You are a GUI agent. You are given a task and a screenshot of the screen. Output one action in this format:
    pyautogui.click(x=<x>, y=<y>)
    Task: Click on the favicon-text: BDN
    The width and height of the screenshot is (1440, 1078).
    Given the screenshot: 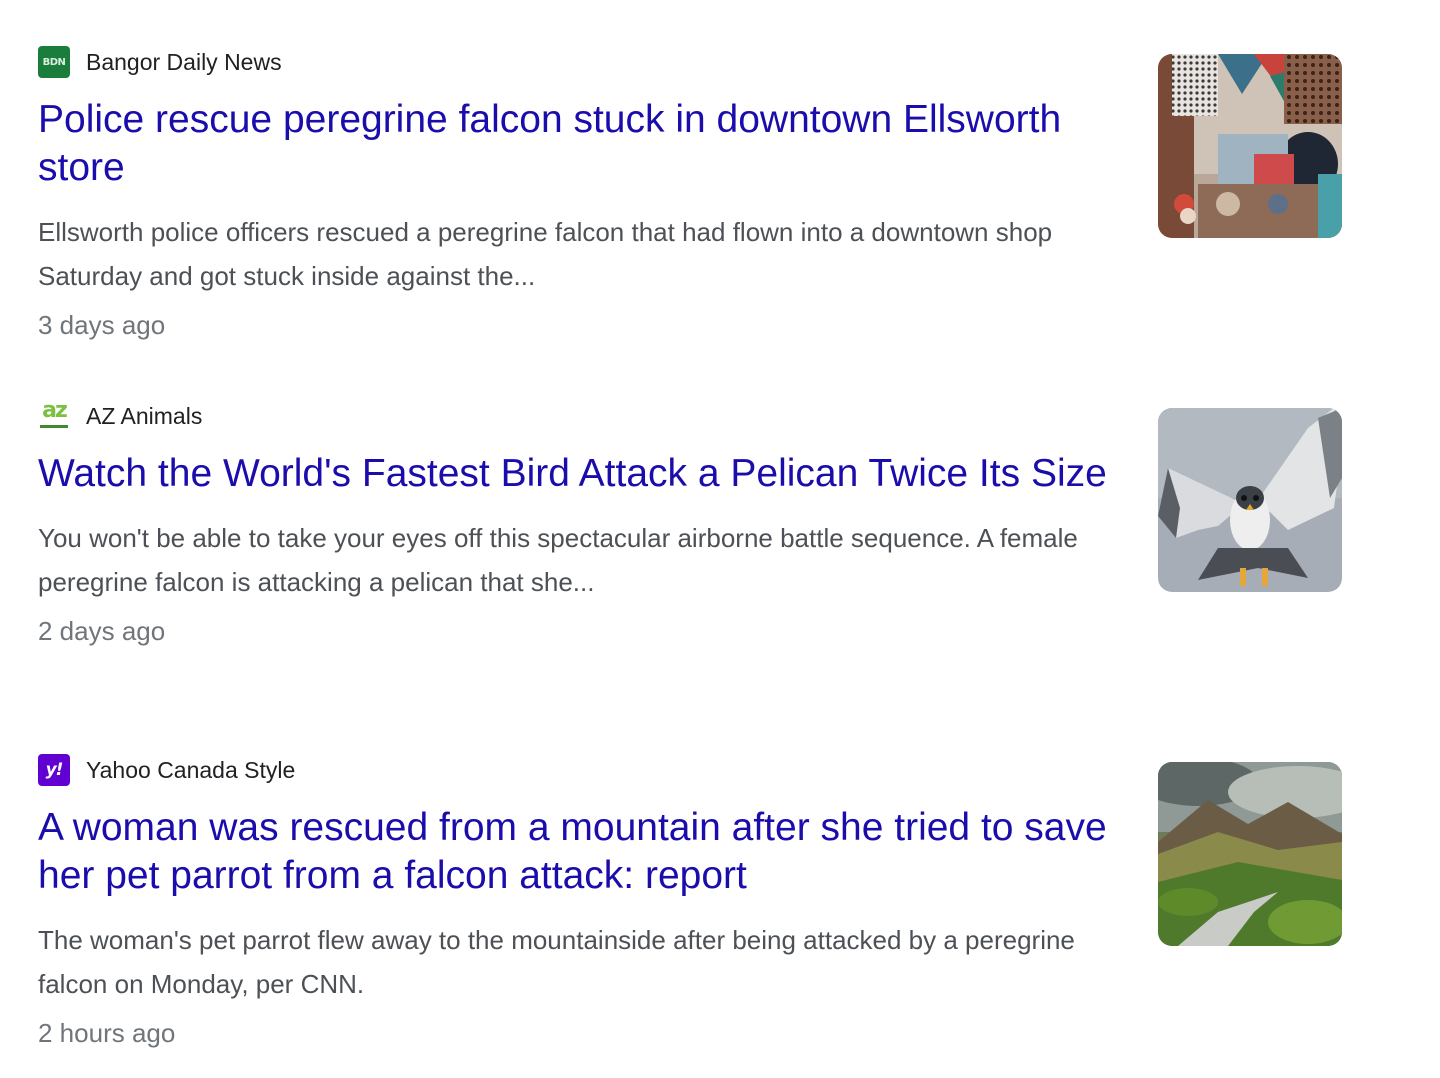 What is the action you would take?
    pyautogui.click(x=54, y=62)
    